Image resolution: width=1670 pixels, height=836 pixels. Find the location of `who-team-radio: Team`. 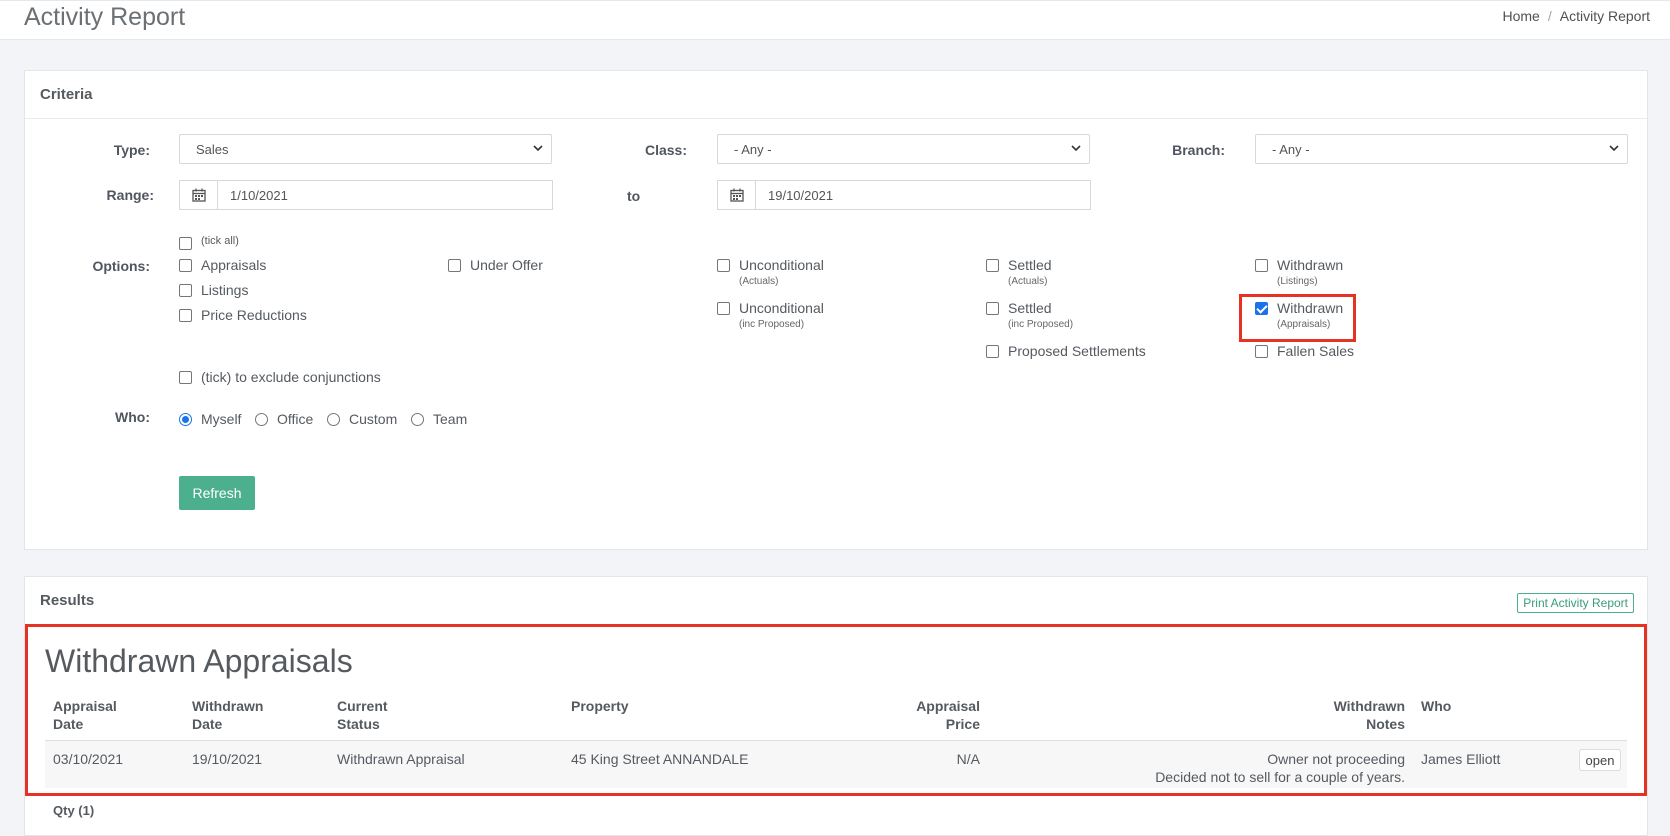

who-team-radio: Team is located at coordinates (439, 419).